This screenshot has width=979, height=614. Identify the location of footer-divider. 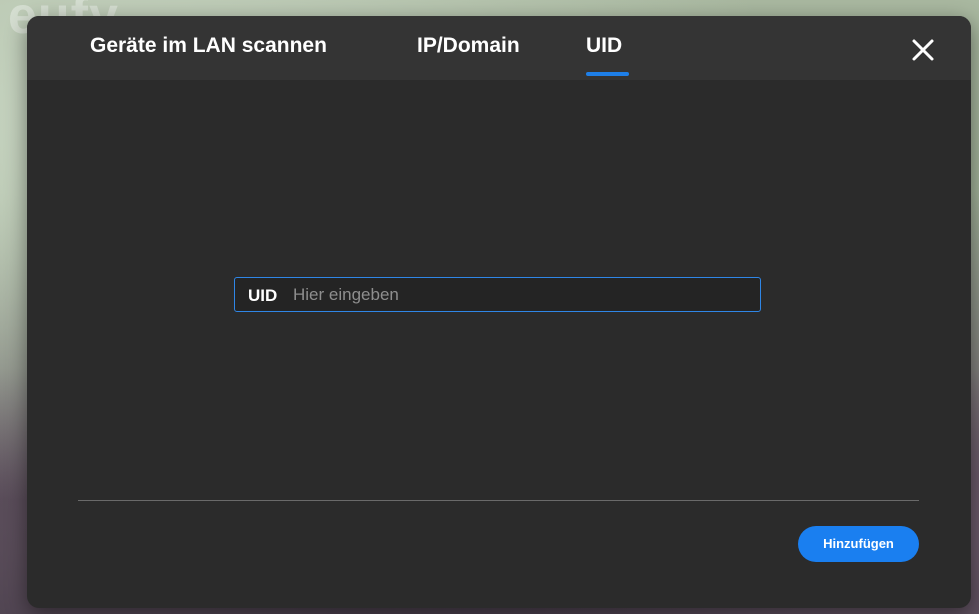
(498, 500).